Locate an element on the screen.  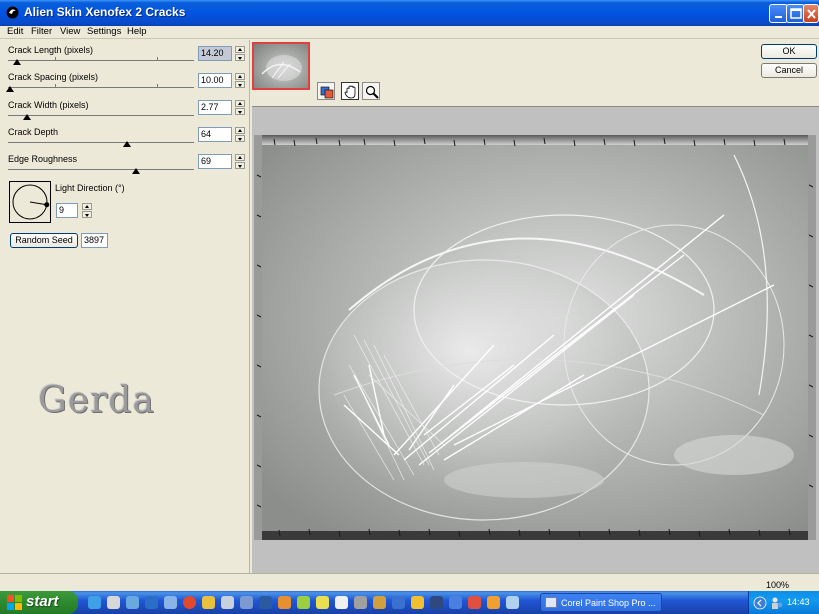
quicklaunch-orange-icon is located at coordinates (493, 602).